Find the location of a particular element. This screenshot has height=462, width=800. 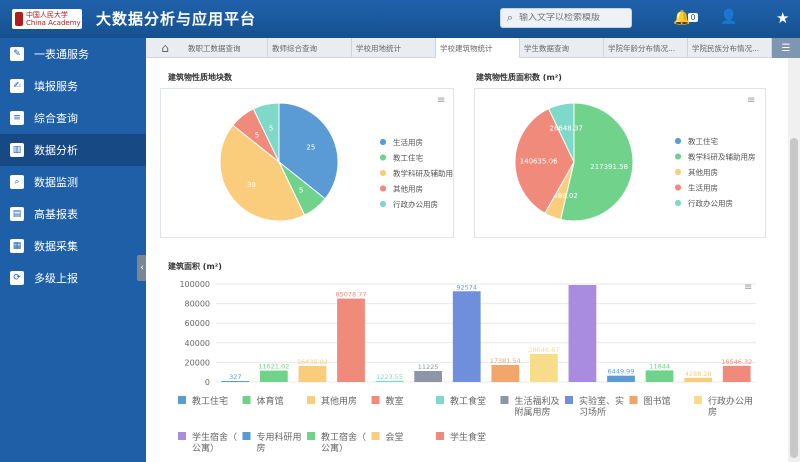

scrollbar is located at coordinates (794, 260).